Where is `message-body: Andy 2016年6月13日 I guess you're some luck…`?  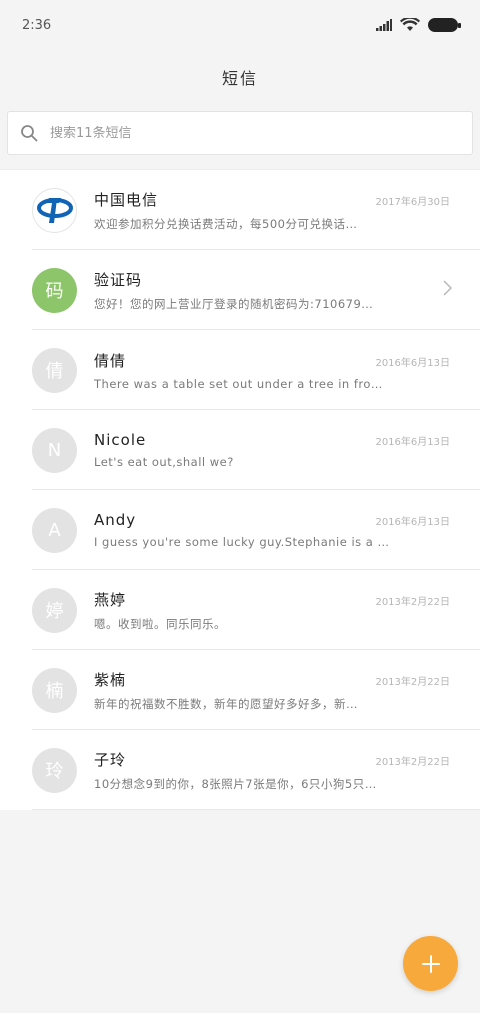
message-body: Andy 2016年6月13日 I guess you're some luck… is located at coordinates (272, 530).